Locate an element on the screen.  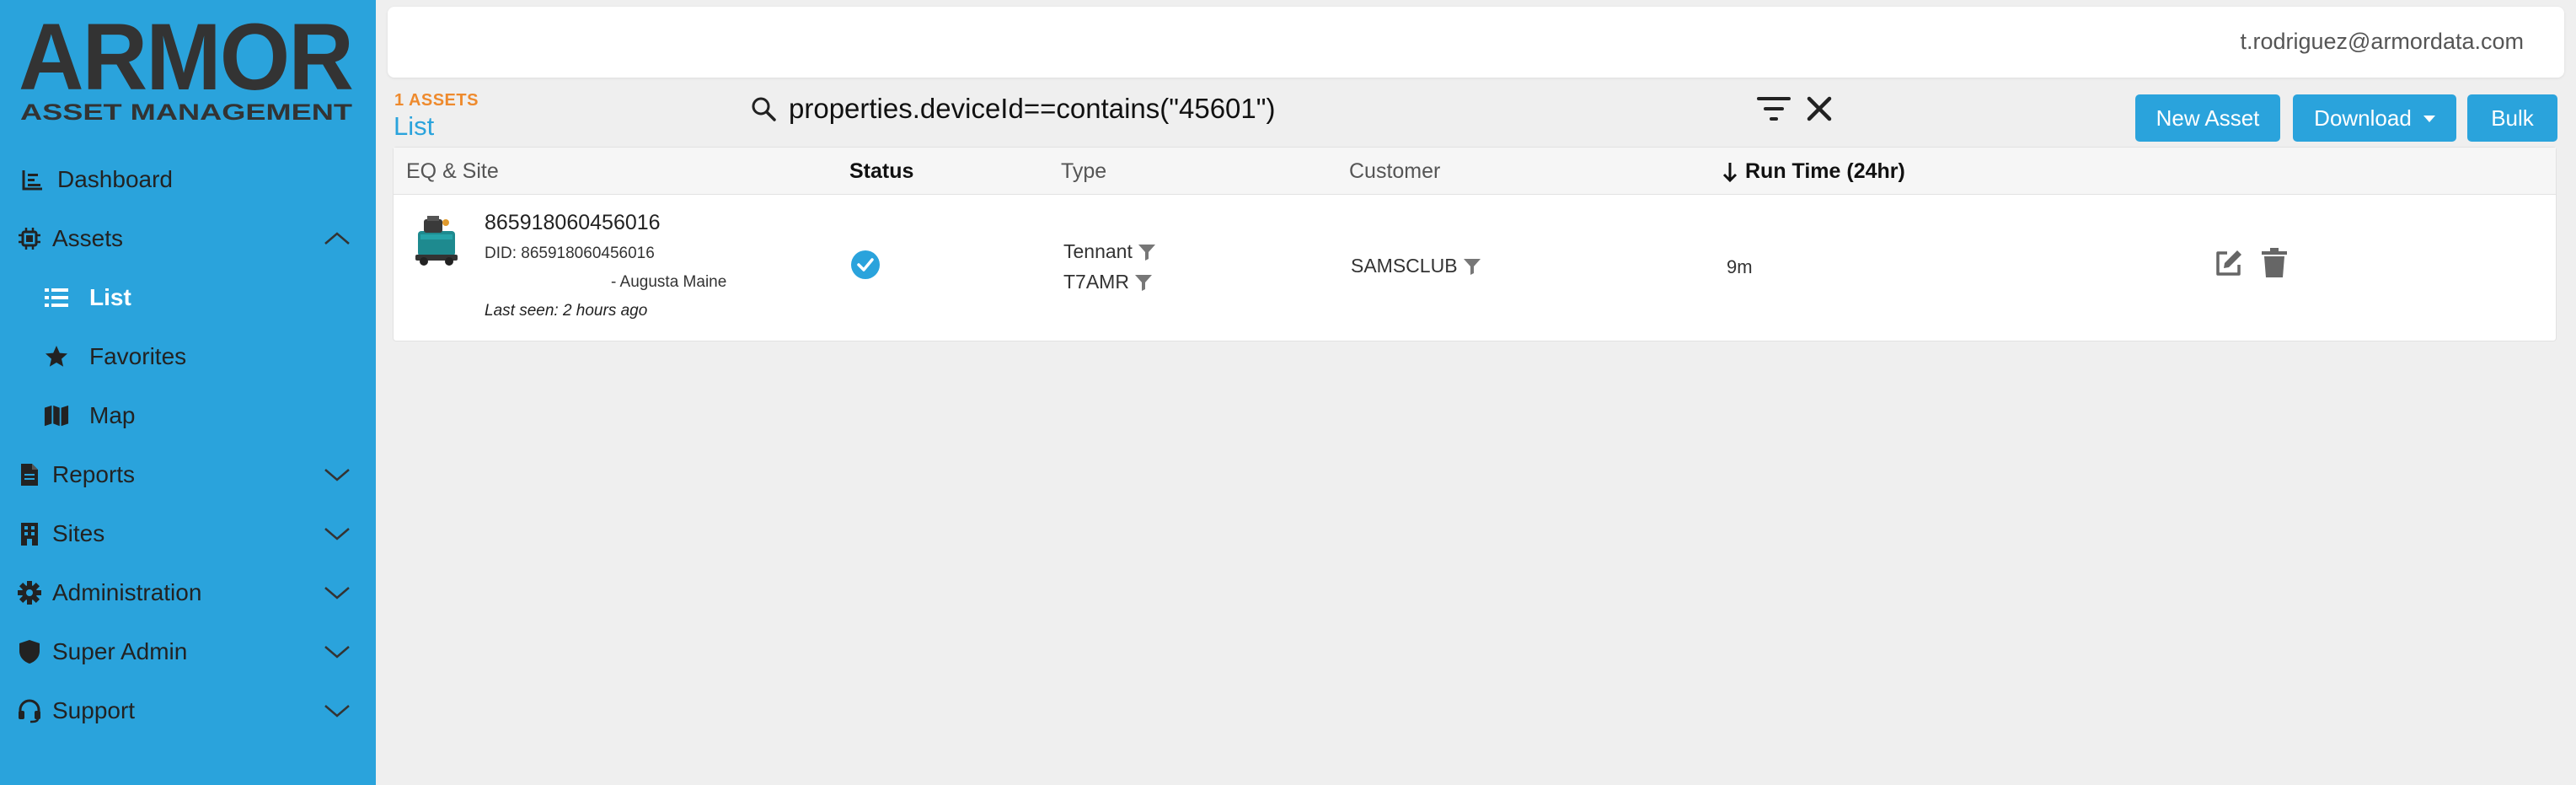
sidebar-item-dashboard: Dashboard is located at coordinates (188, 179).